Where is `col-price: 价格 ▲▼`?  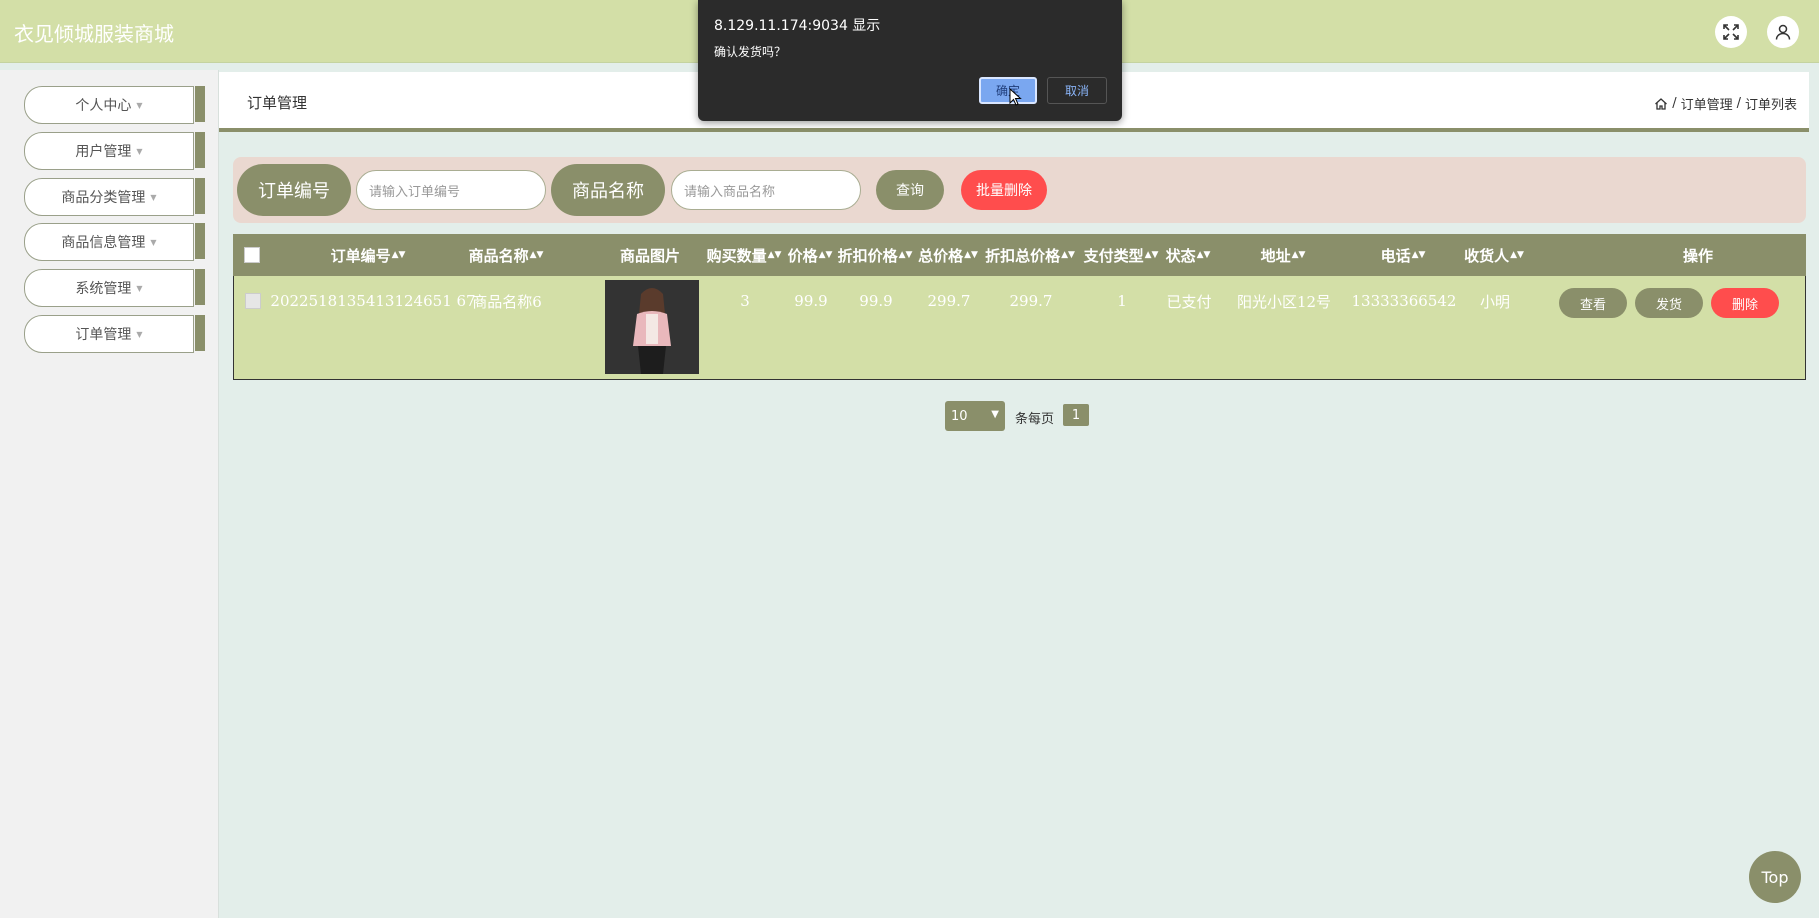
col-price: 价格 ▲▼ is located at coordinates (810, 255).